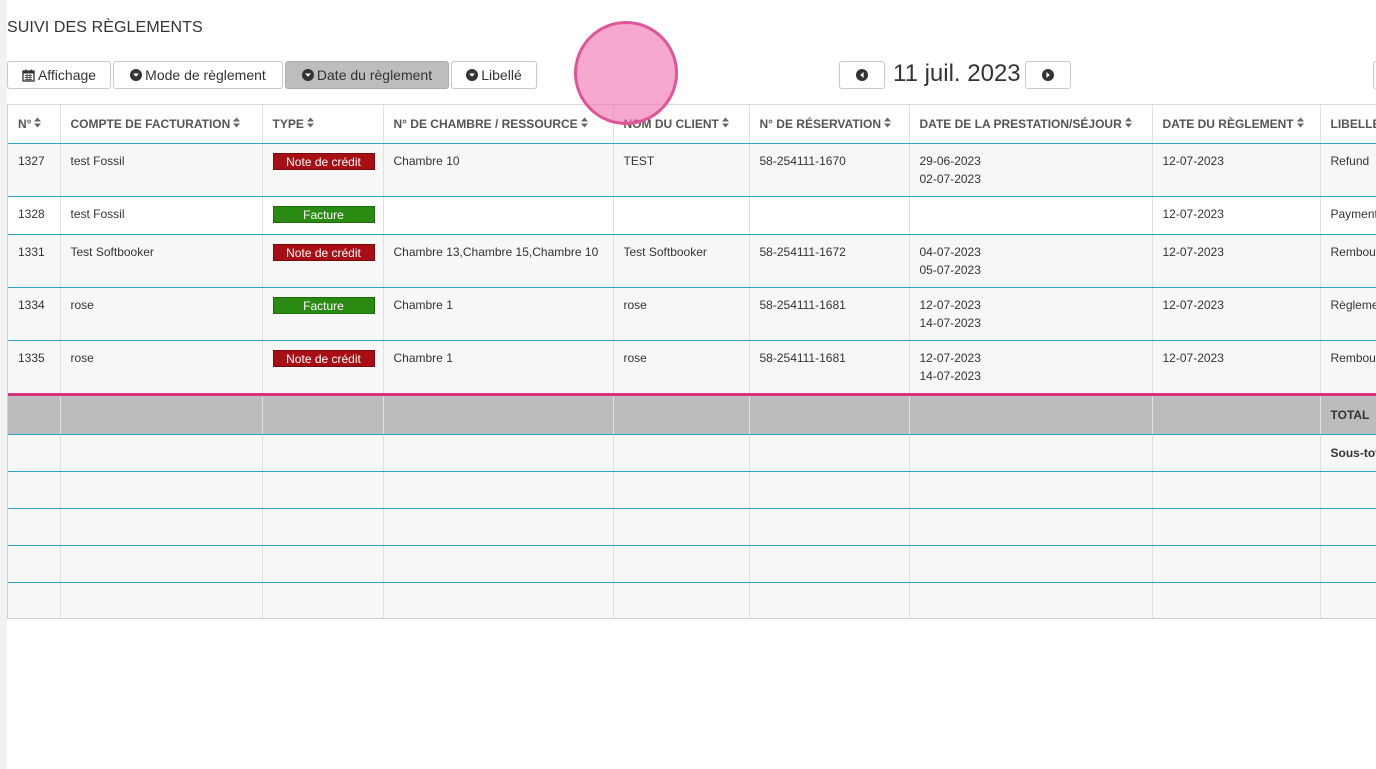  What do you see at coordinates (626, 73) in the screenshot?
I see `click-indicator` at bounding box center [626, 73].